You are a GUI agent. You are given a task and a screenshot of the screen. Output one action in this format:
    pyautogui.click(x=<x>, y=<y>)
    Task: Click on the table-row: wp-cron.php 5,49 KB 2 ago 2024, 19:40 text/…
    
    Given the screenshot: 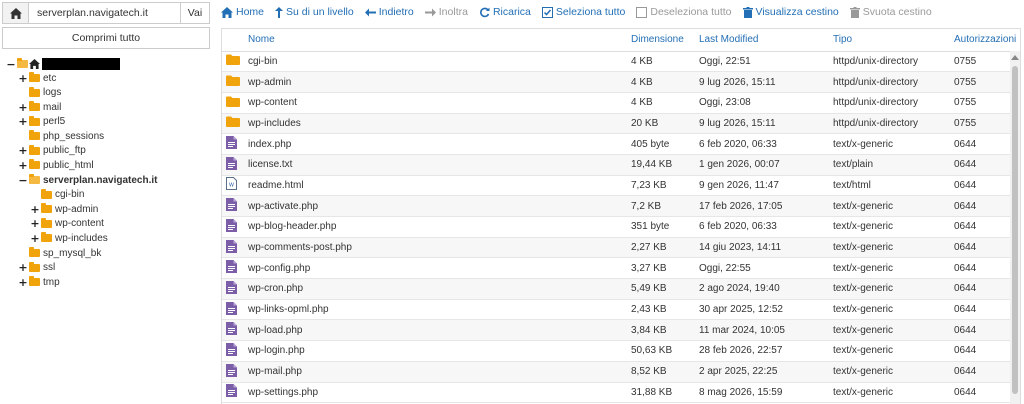 What is the action you would take?
    pyautogui.click(x=617, y=289)
    